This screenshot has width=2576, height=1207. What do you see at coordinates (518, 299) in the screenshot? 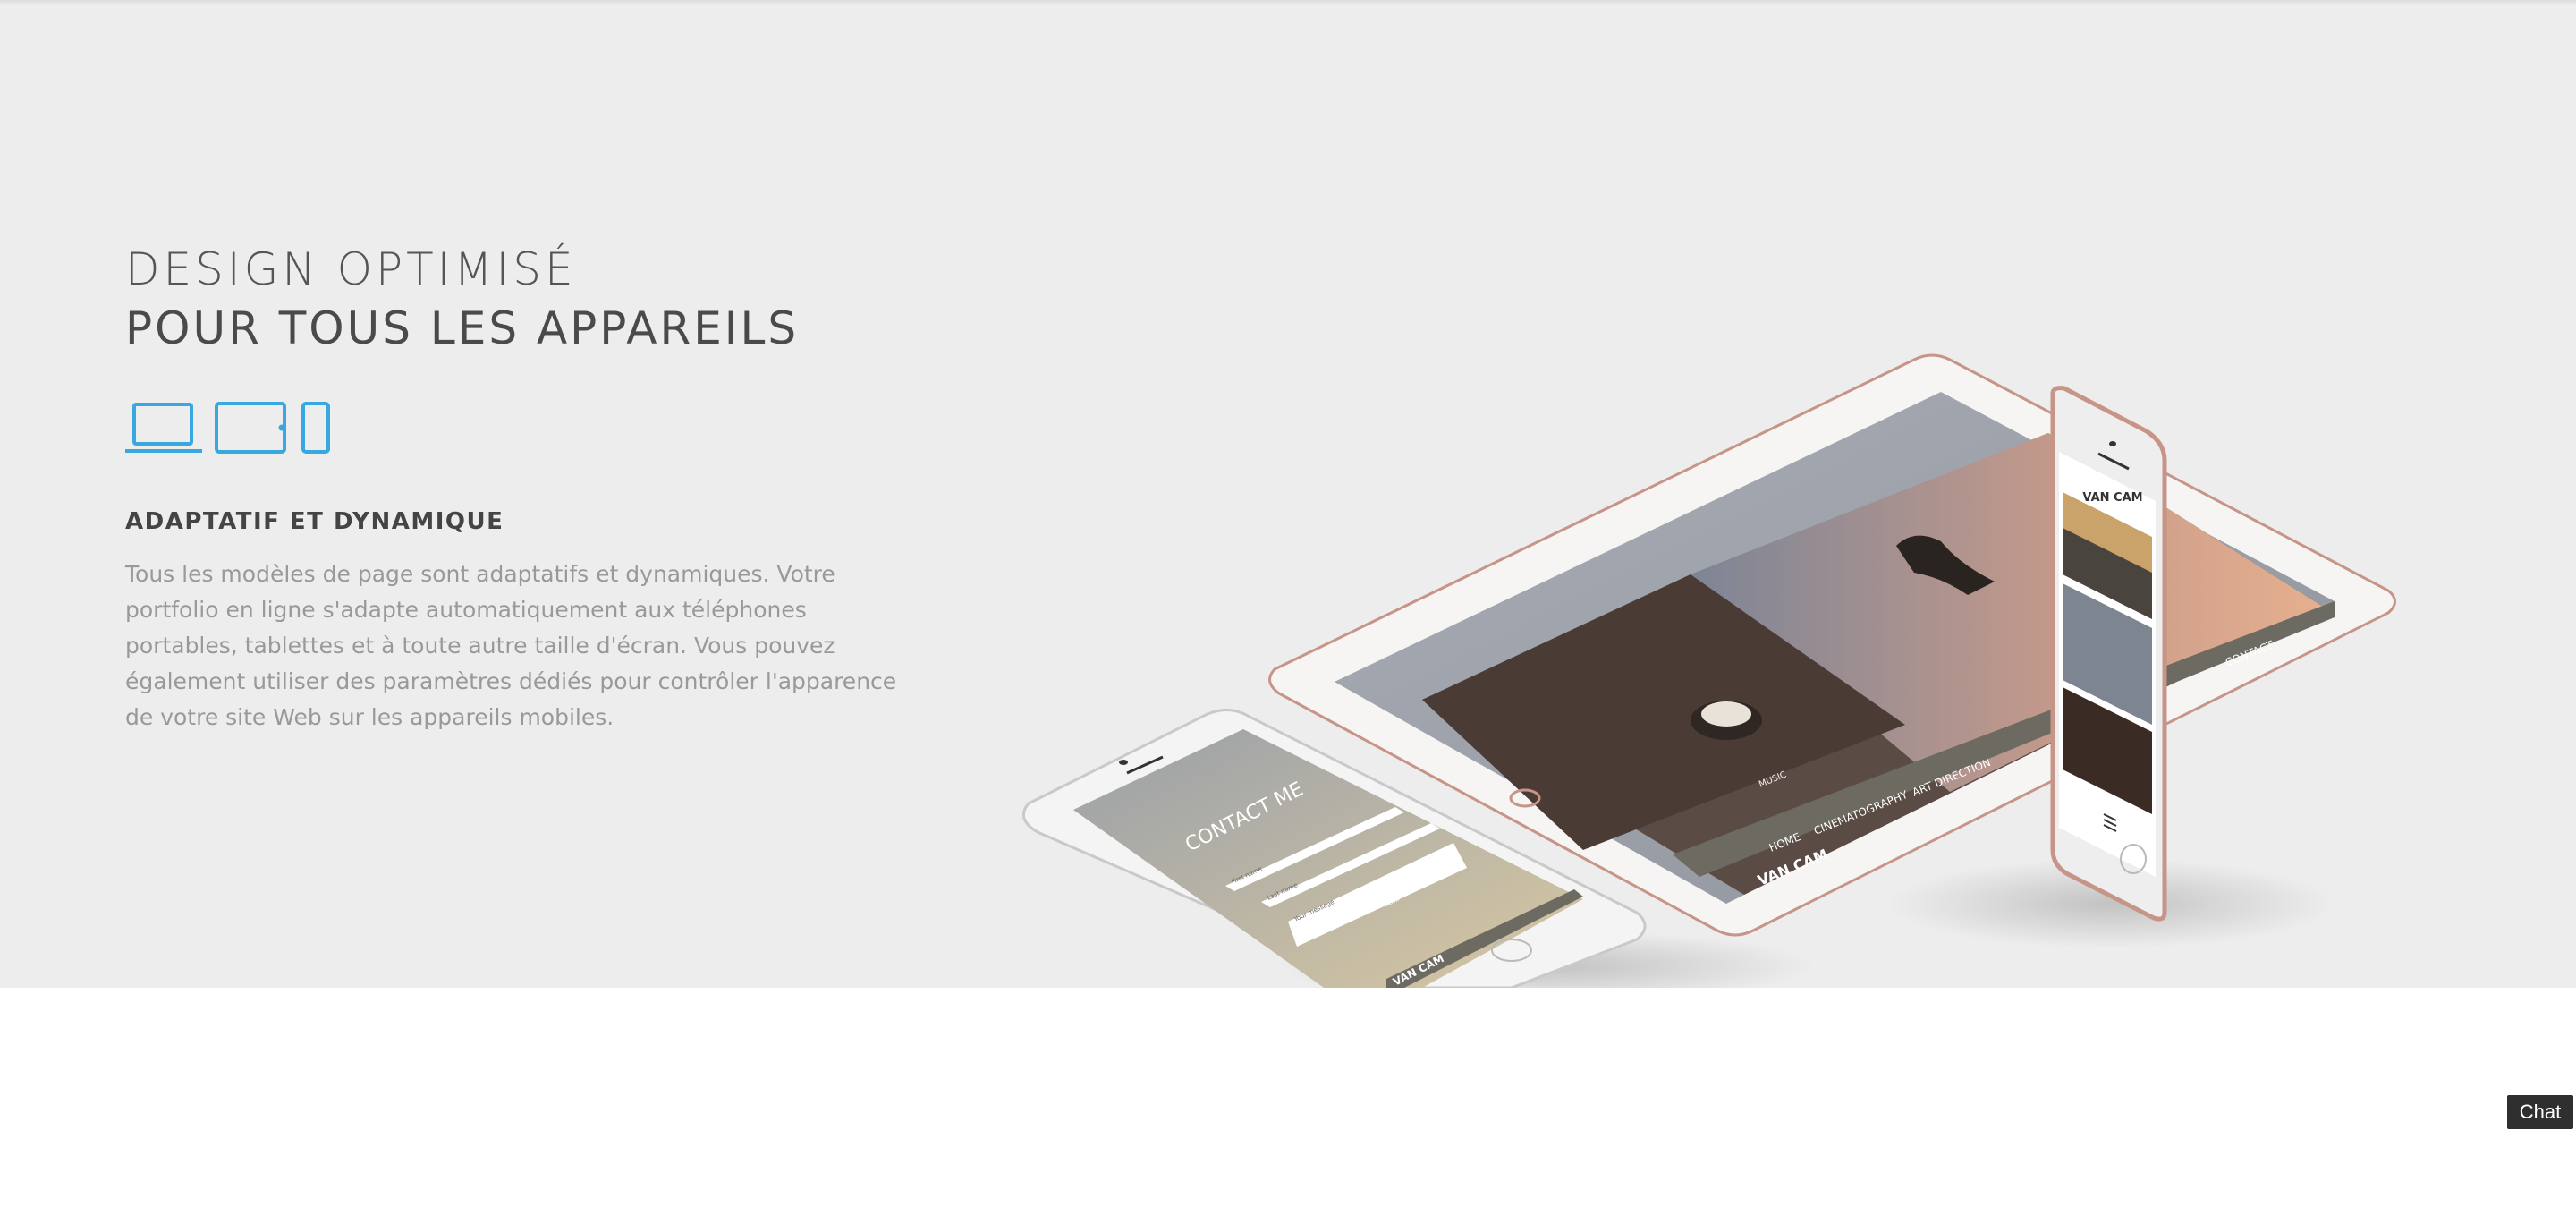
I see `hero-title: DESIGN OPTIMISÉ POUR TOUS LES APPAREILS` at bounding box center [518, 299].